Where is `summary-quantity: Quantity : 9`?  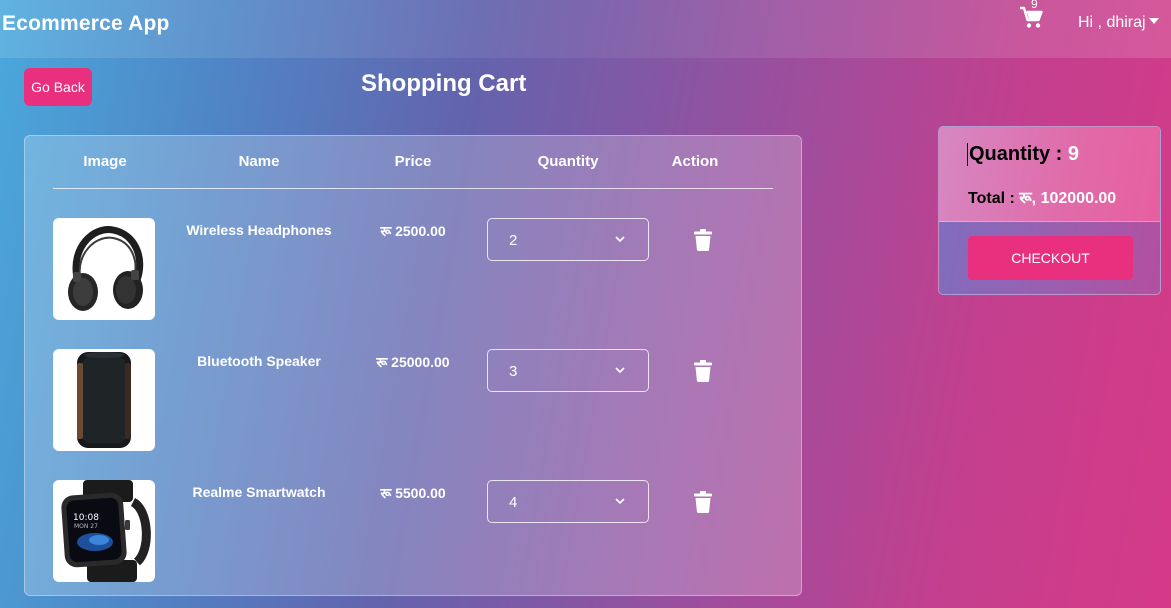 summary-quantity: Quantity : 9 is located at coordinates (1023, 154).